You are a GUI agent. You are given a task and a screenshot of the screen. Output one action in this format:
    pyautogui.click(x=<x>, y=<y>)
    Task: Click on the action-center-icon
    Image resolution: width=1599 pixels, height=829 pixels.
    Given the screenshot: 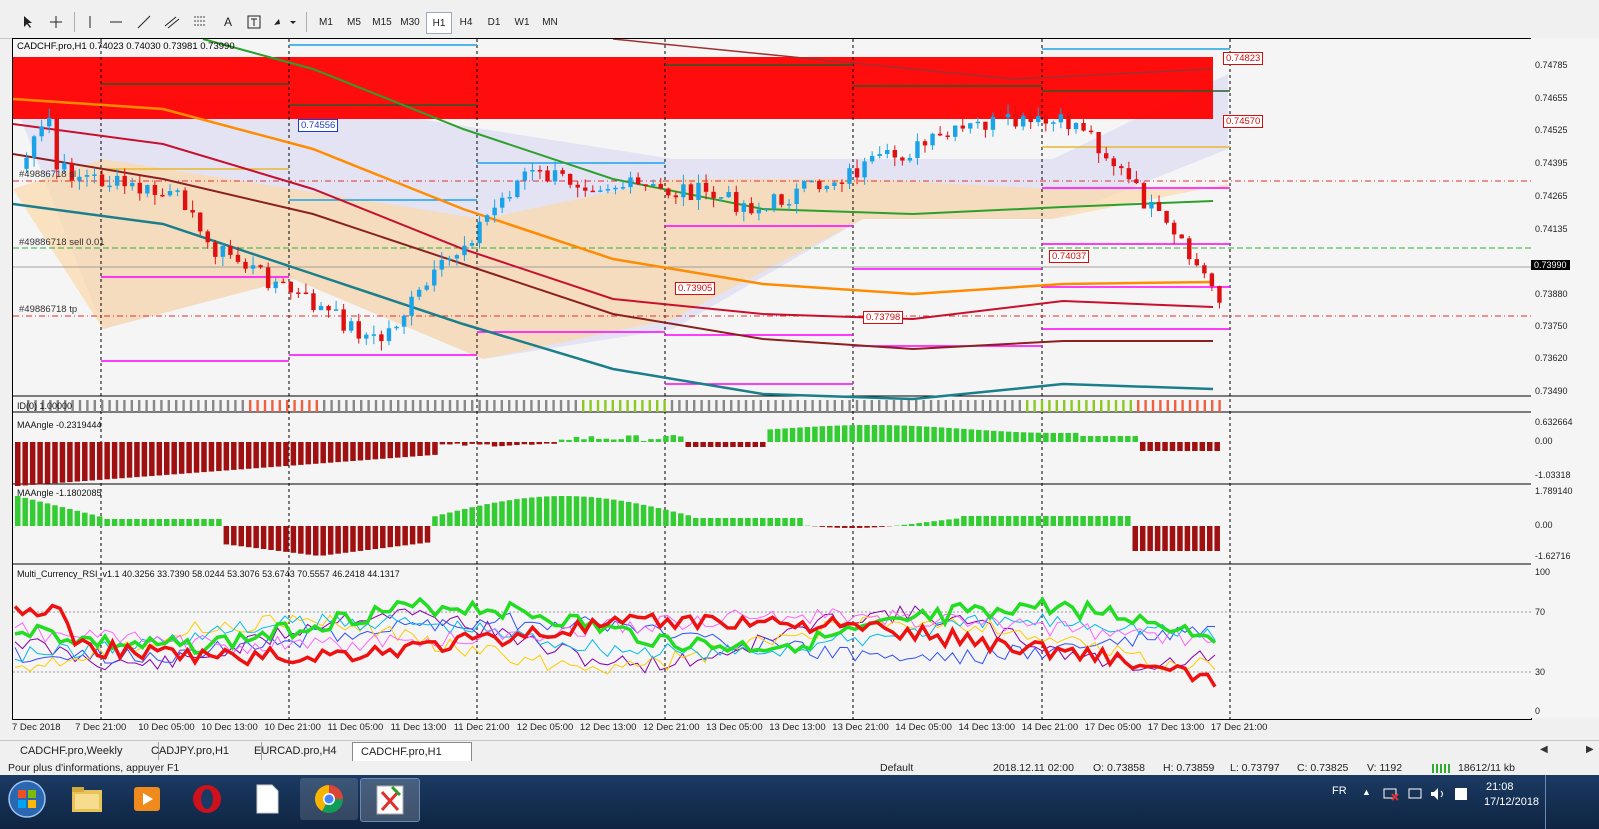 What is the action you would take?
    pyautogui.click(x=1415, y=795)
    